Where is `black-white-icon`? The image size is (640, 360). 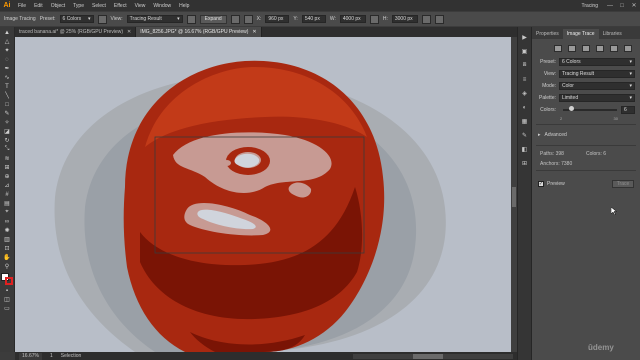
black-white-icon is located at coordinates (614, 48).